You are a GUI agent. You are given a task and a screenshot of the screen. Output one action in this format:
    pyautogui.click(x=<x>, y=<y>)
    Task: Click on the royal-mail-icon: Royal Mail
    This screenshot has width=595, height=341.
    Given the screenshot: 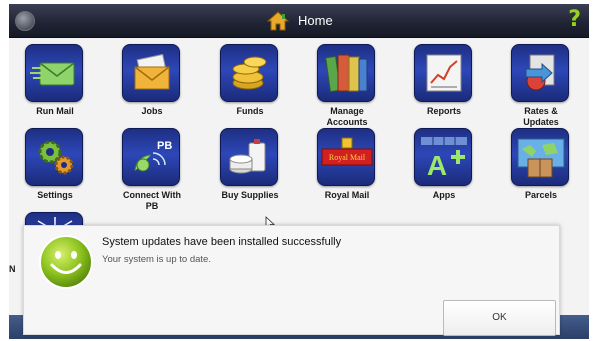 What is the action you would take?
    pyautogui.click(x=346, y=157)
    